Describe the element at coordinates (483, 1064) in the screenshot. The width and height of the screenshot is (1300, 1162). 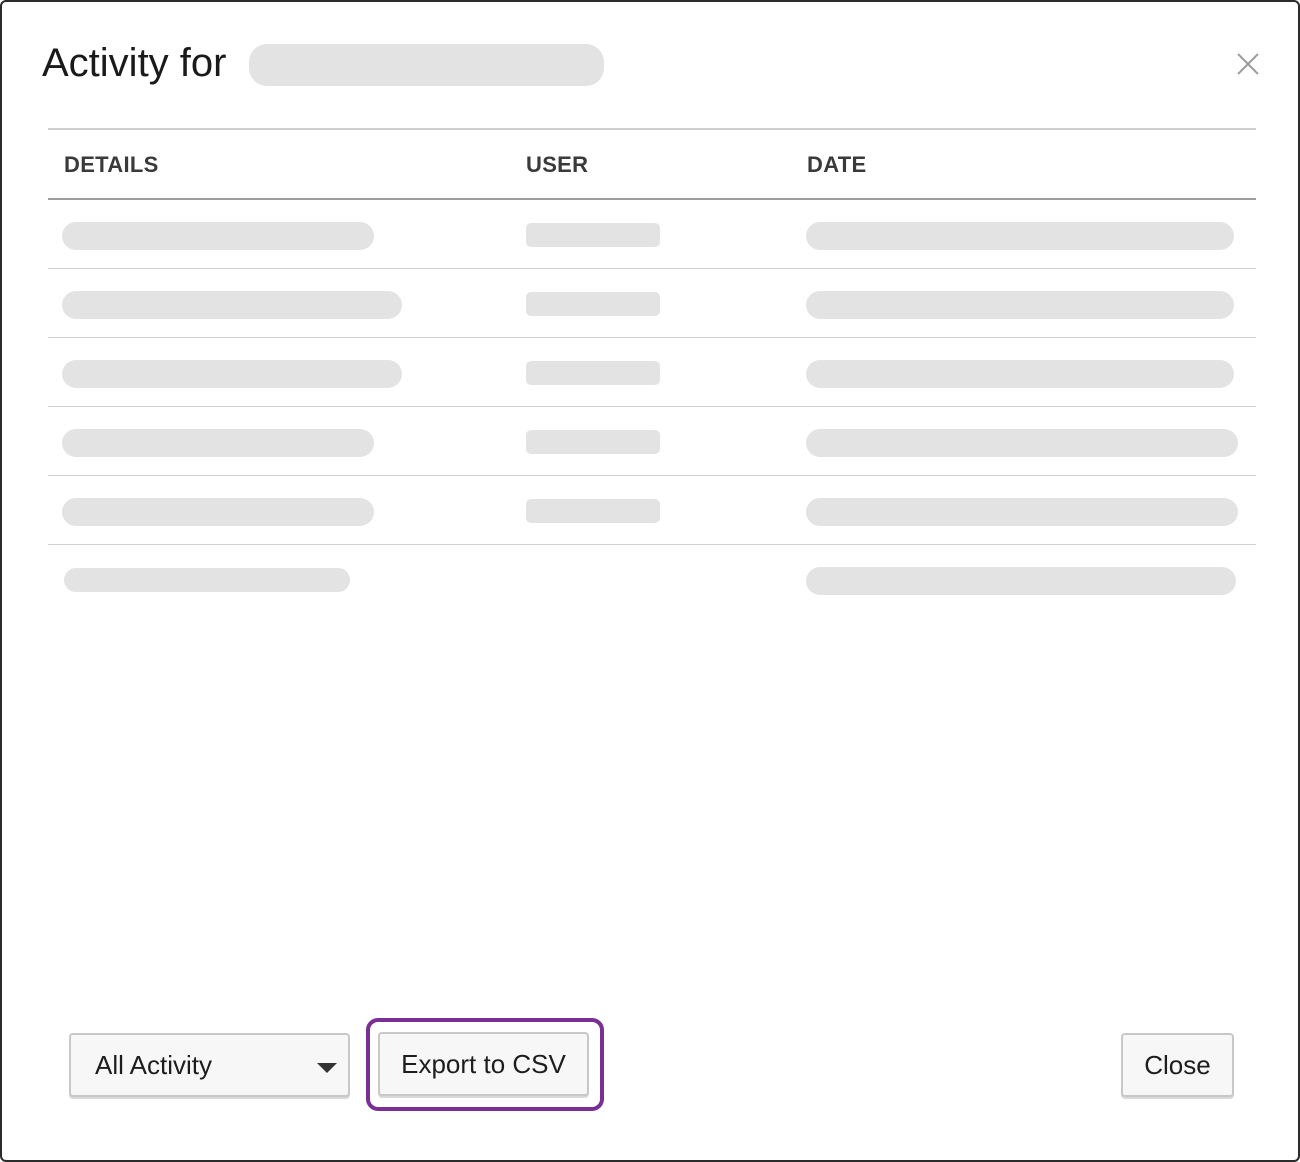
I see `export-csv-button: Export to CSV` at that location.